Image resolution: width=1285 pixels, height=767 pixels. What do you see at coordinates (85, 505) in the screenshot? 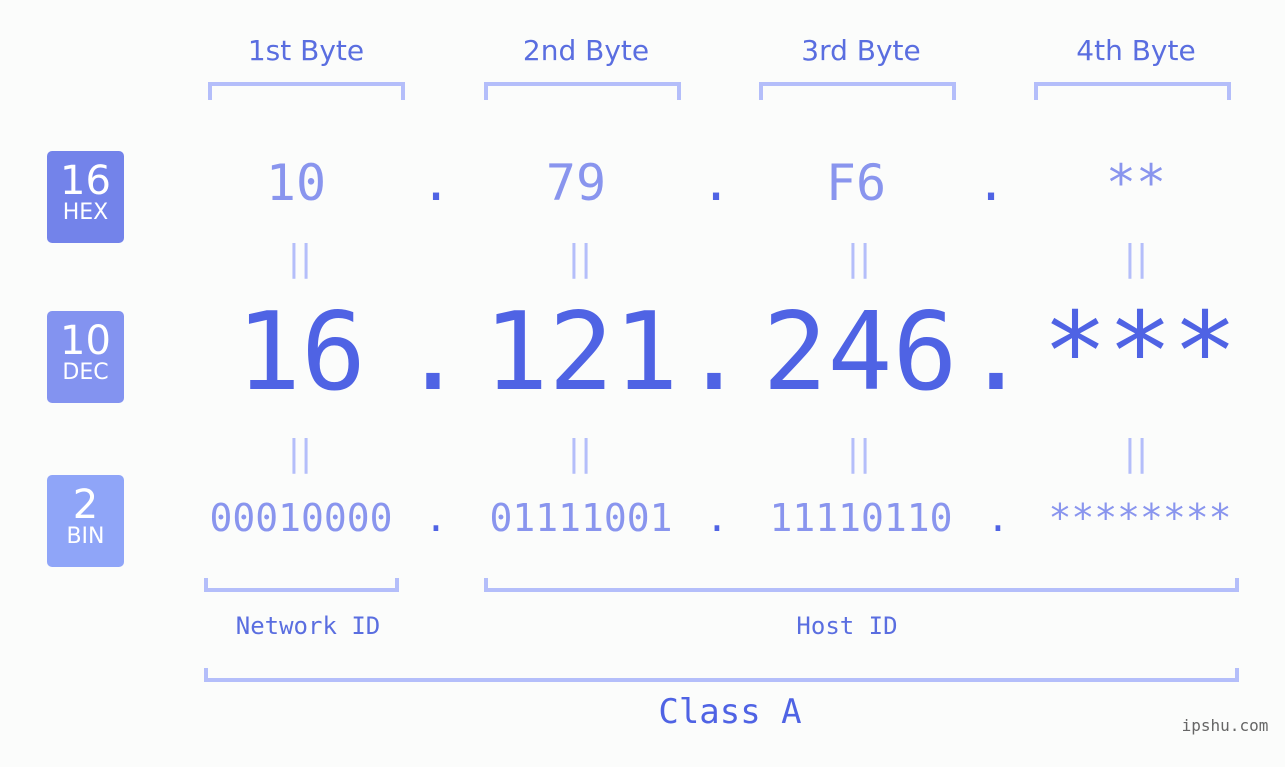
I see `bin-badge-number: 2` at bounding box center [85, 505].